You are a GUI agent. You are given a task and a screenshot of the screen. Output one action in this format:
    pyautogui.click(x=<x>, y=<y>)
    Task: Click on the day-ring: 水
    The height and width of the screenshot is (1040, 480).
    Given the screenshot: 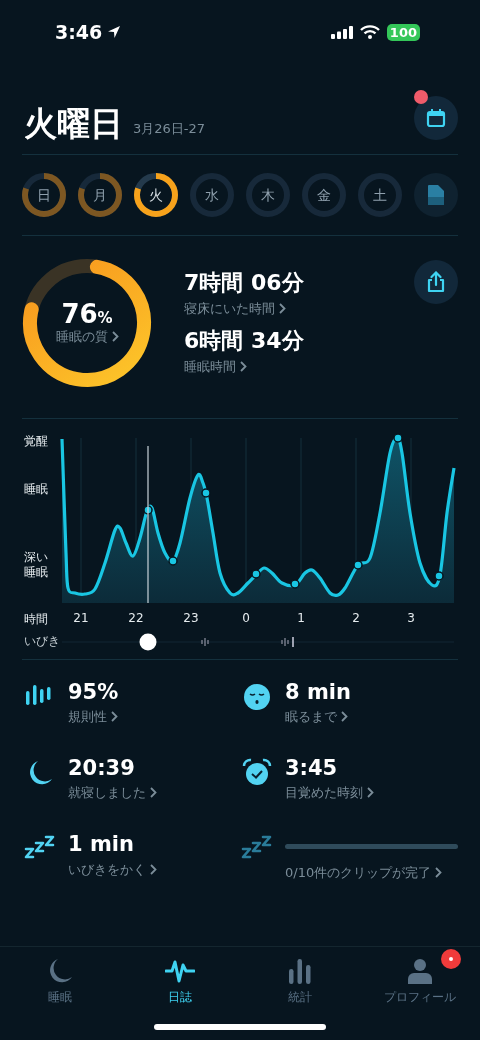 What is the action you would take?
    pyautogui.click(x=212, y=195)
    